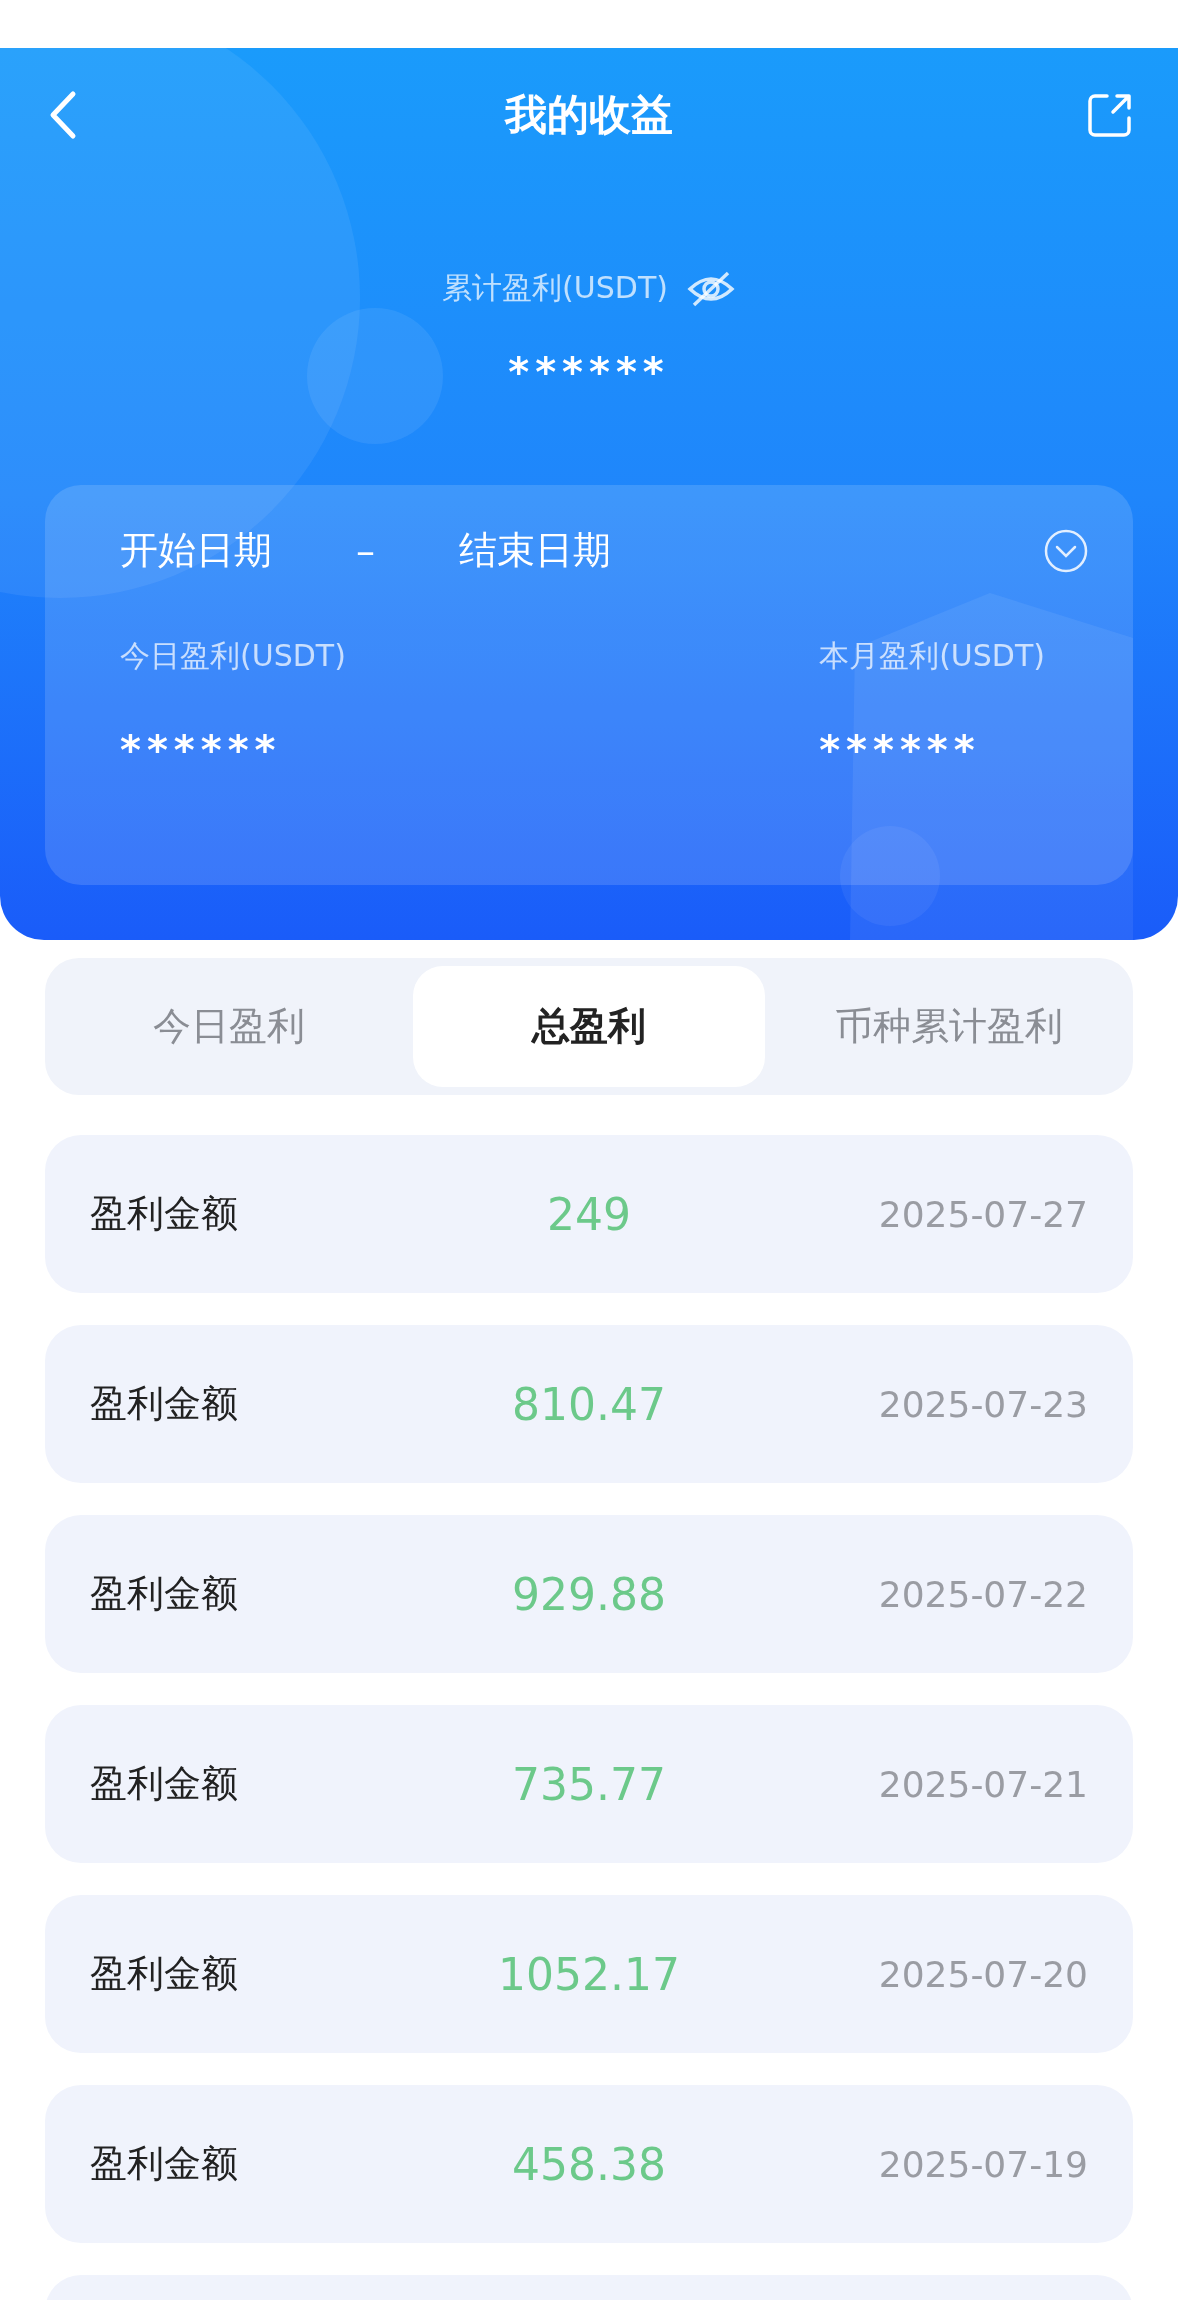 The width and height of the screenshot is (1178, 2300). I want to click on record-date: 2025-07-21, so click(982, 1784).